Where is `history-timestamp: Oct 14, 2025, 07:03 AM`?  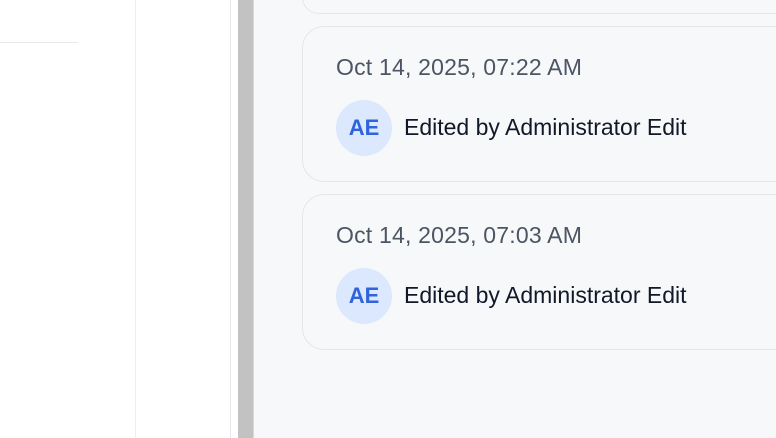 history-timestamp: Oct 14, 2025, 07:03 AM is located at coordinates (459, 235).